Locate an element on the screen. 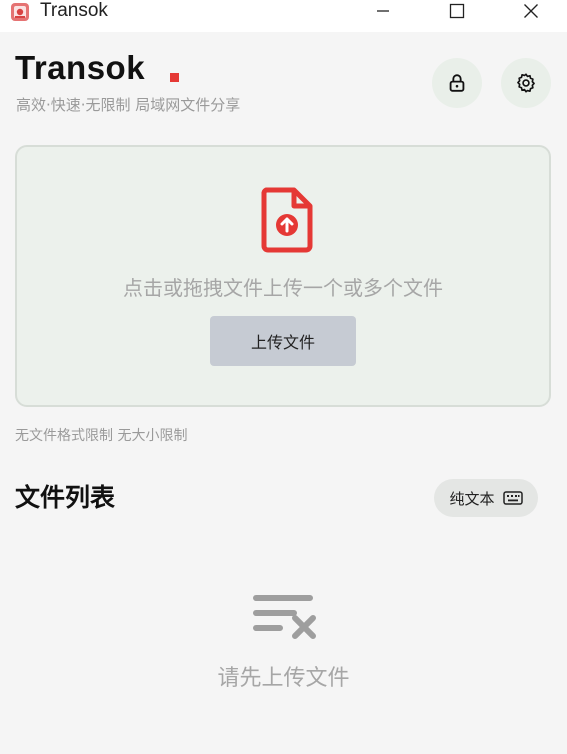 Image resolution: width=567 pixels, height=754 pixels. settings-button is located at coordinates (526, 83).